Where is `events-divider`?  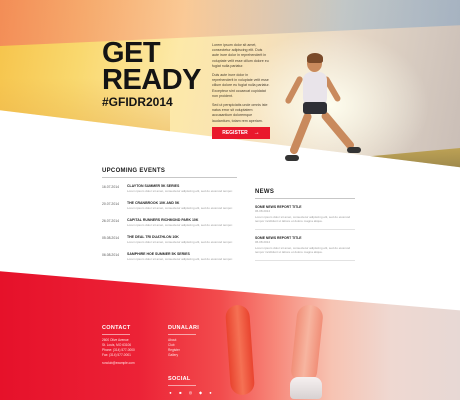
events-divider is located at coordinates (169, 177).